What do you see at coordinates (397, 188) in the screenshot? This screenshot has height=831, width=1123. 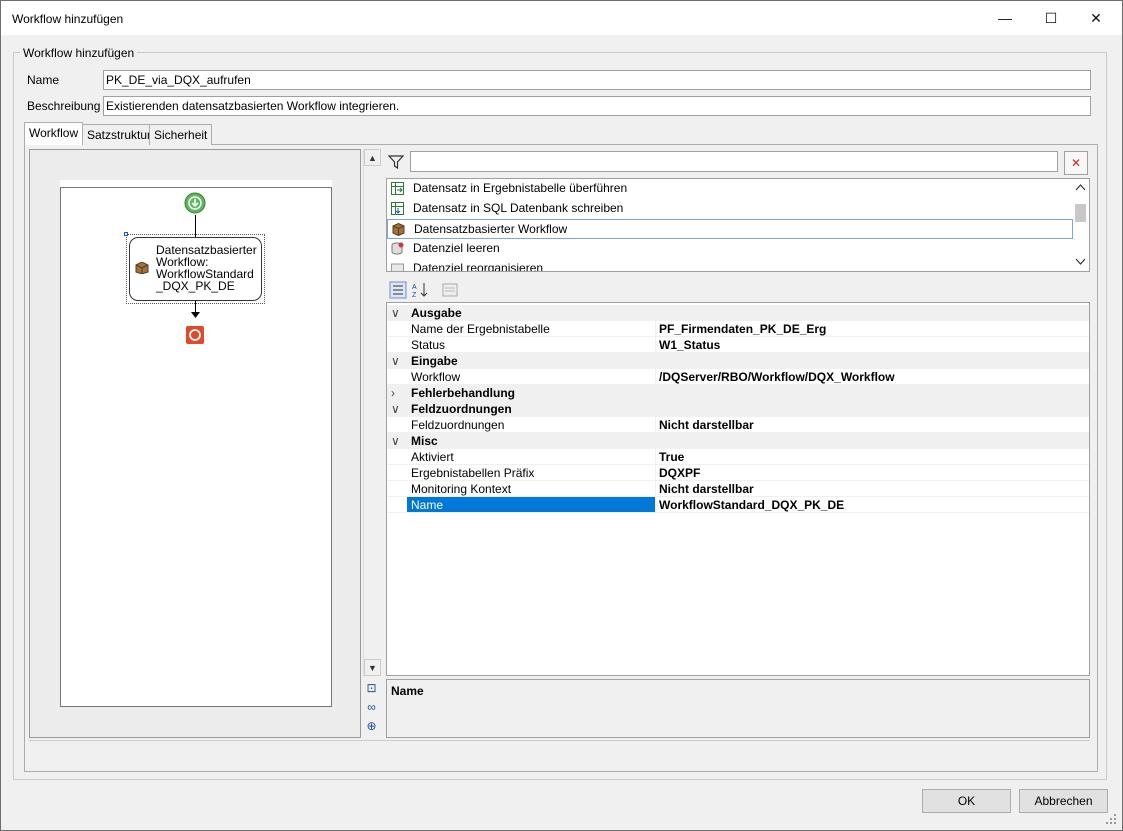 I see `table-transfer-icon` at bounding box center [397, 188].